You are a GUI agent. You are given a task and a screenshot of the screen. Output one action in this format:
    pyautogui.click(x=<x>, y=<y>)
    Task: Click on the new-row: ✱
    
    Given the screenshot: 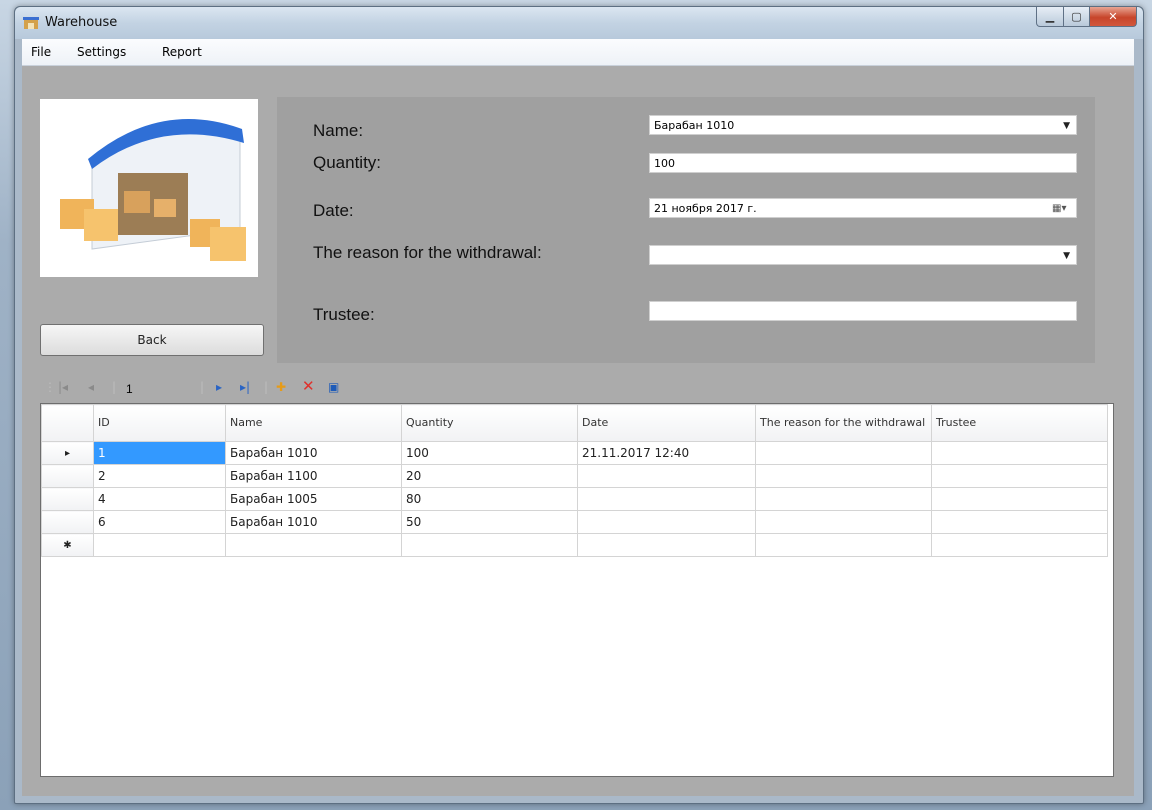 What is the action you would take?
    pyautogui.click(x=574, y=545)
    